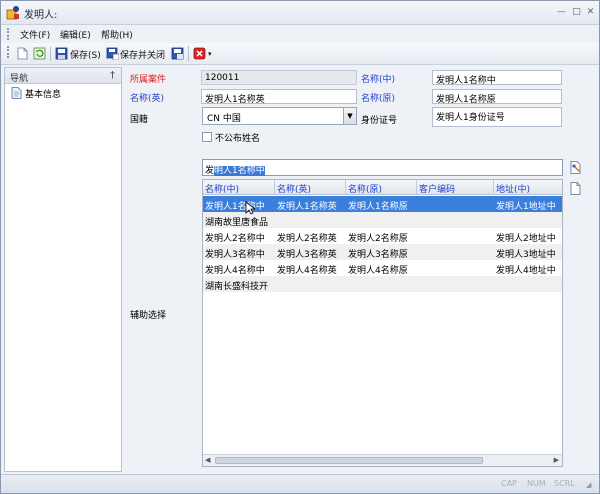 The width and height of the screenshot is (600, 494). I want to click on table-row: 湖南长盛科技开, so click(382, 284).